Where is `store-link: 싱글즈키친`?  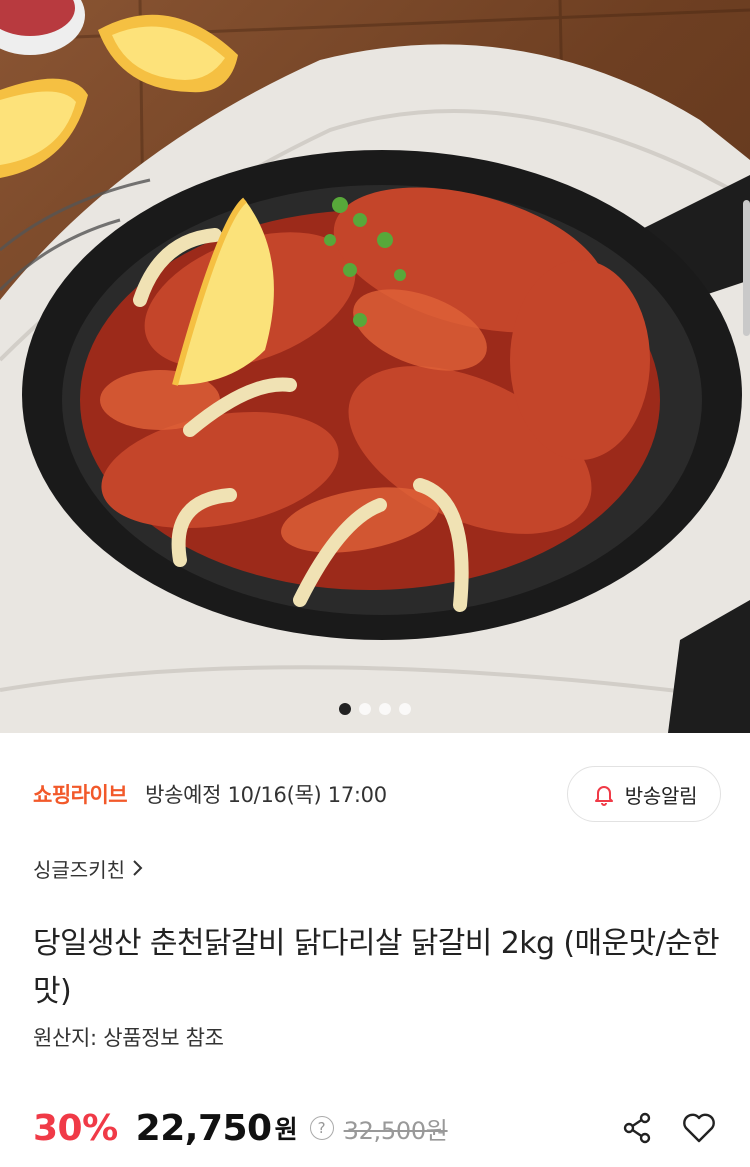 store-link: 싱글즈키친 is located at coordinates (88, 868).